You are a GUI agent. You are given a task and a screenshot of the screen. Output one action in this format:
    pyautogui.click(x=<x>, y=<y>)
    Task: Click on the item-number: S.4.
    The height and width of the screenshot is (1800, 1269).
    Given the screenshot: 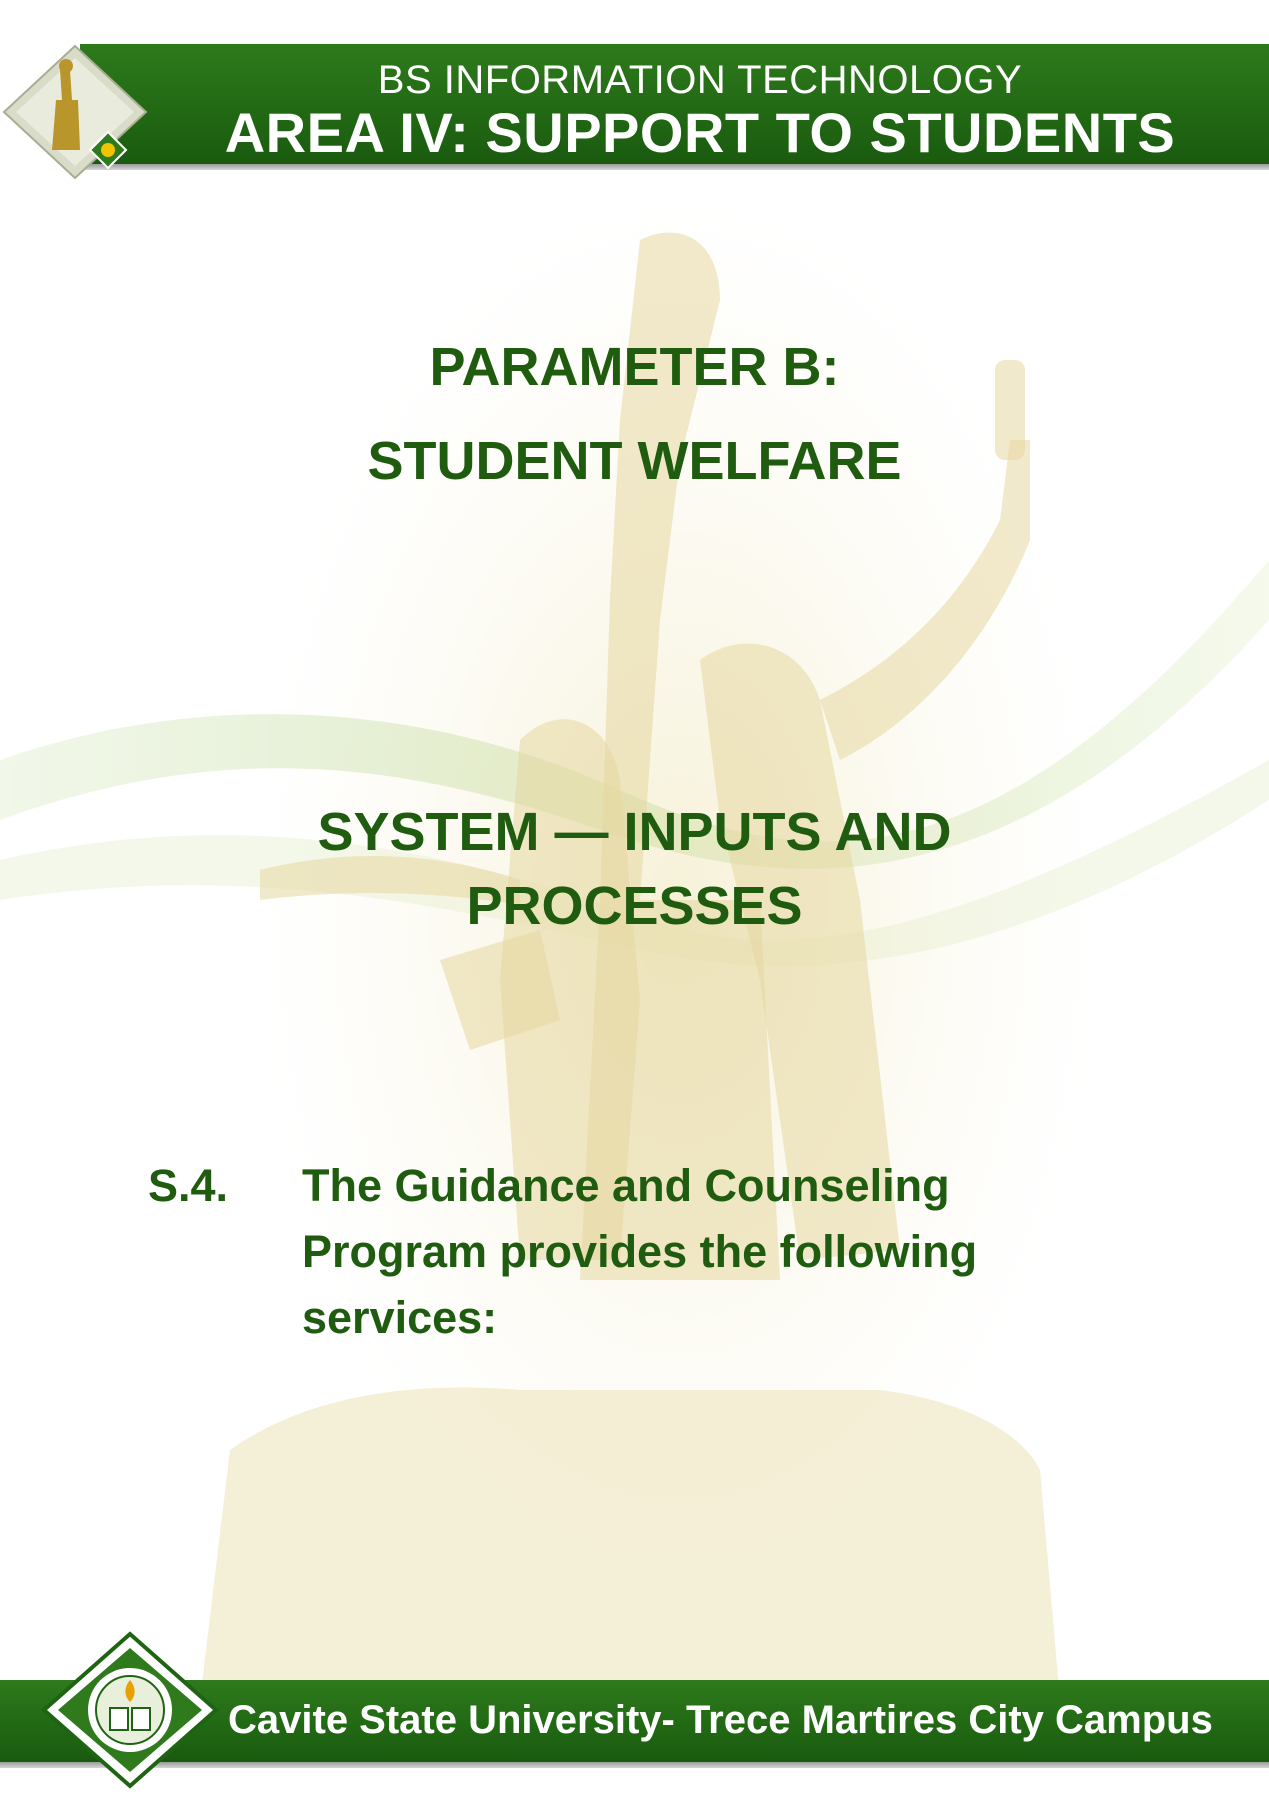 What is the action you would take?
    pyautogui.click(x=188, y=1185)
    